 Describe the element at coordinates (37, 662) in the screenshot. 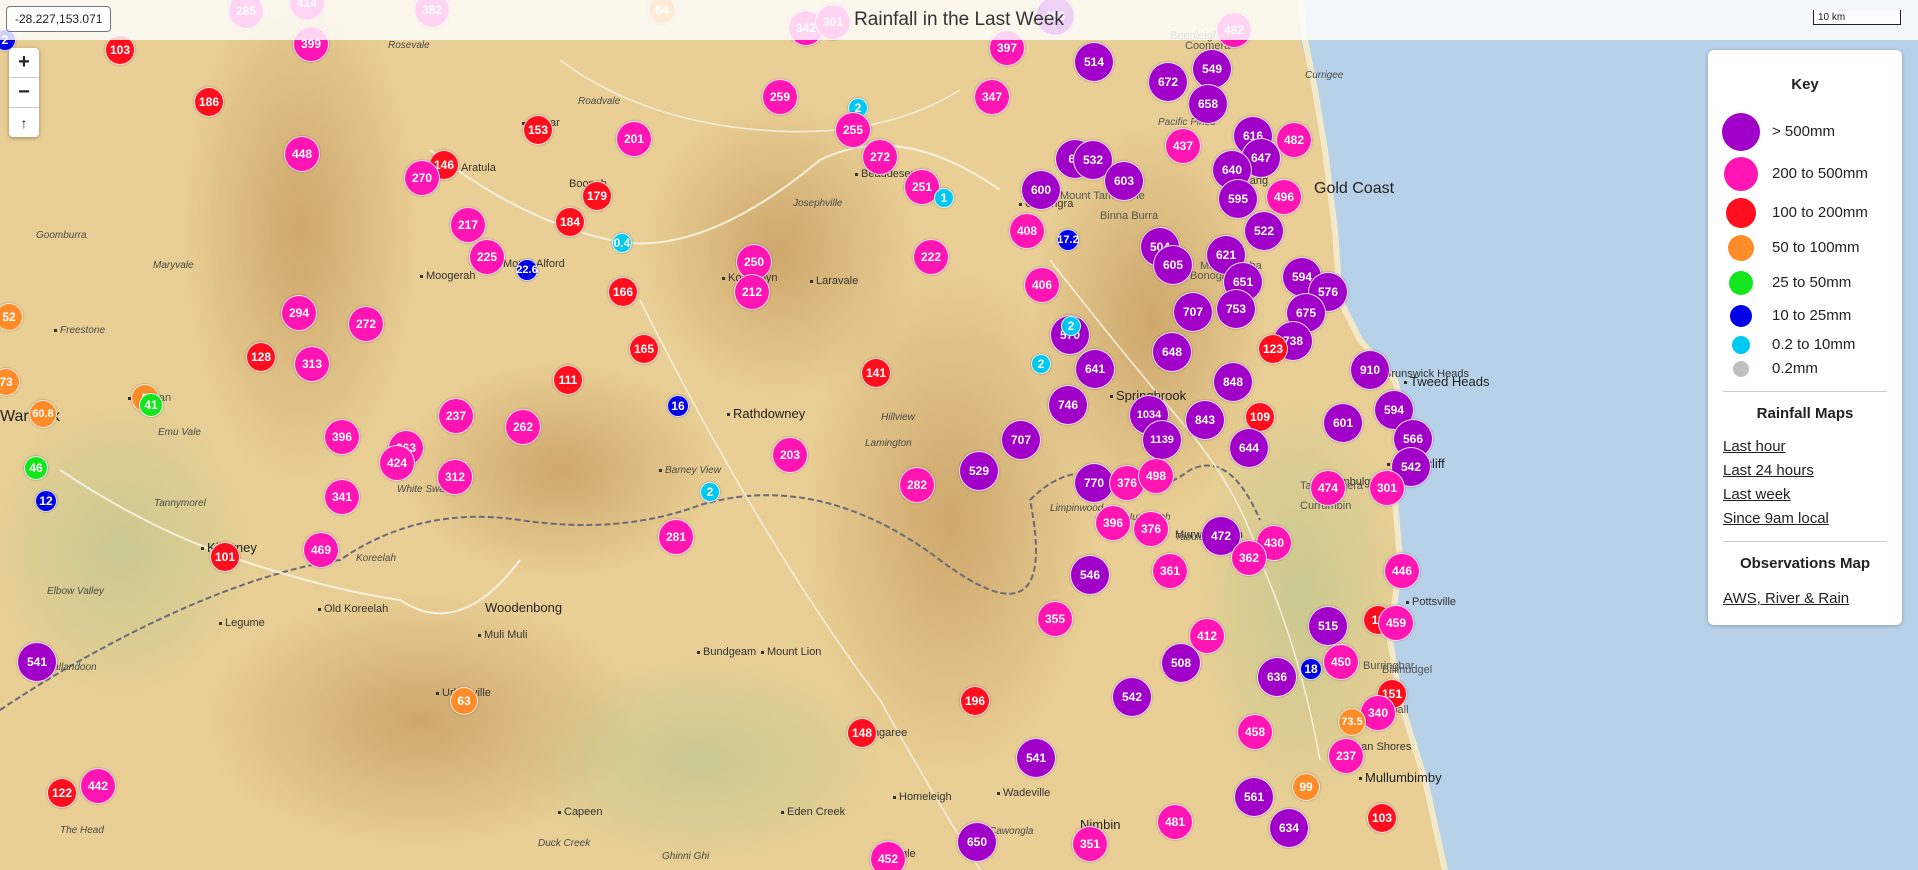

I see `rainfall-marker: 541` at that location.